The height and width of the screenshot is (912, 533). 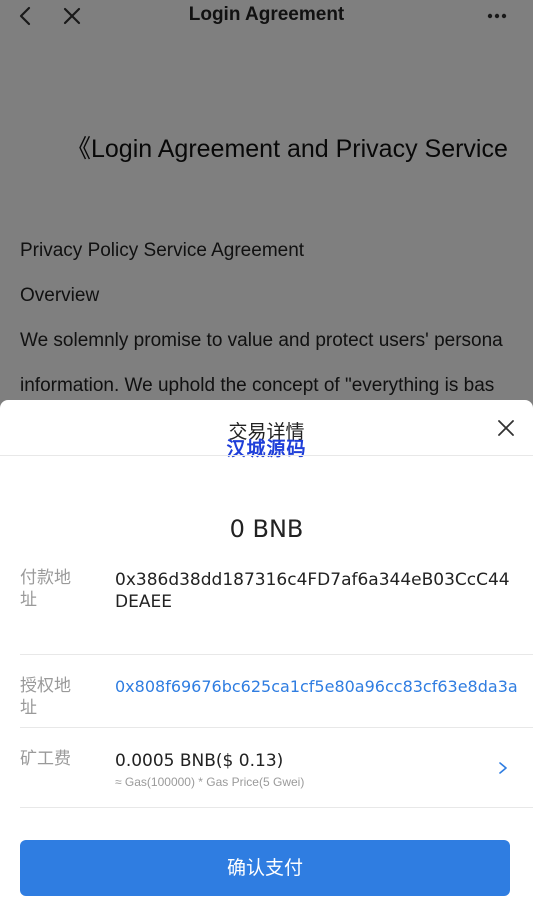 I want to click on miner-fee-value: 0.0005 BNB($ 0.13), so click(x=295, y=761).